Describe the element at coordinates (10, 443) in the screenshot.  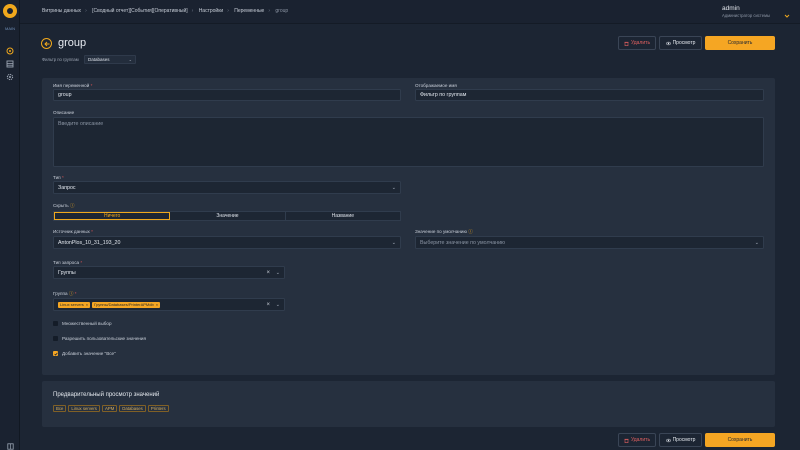
I see `help-book-icon` at that location.